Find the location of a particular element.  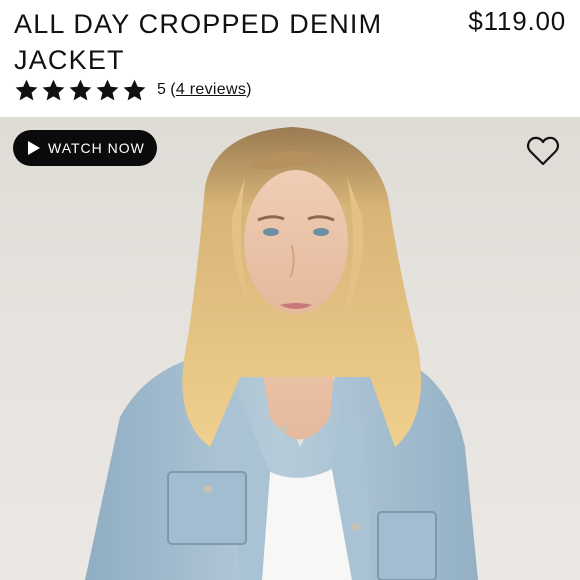

product-price: $119.00 is located at coordinates (517, 21).